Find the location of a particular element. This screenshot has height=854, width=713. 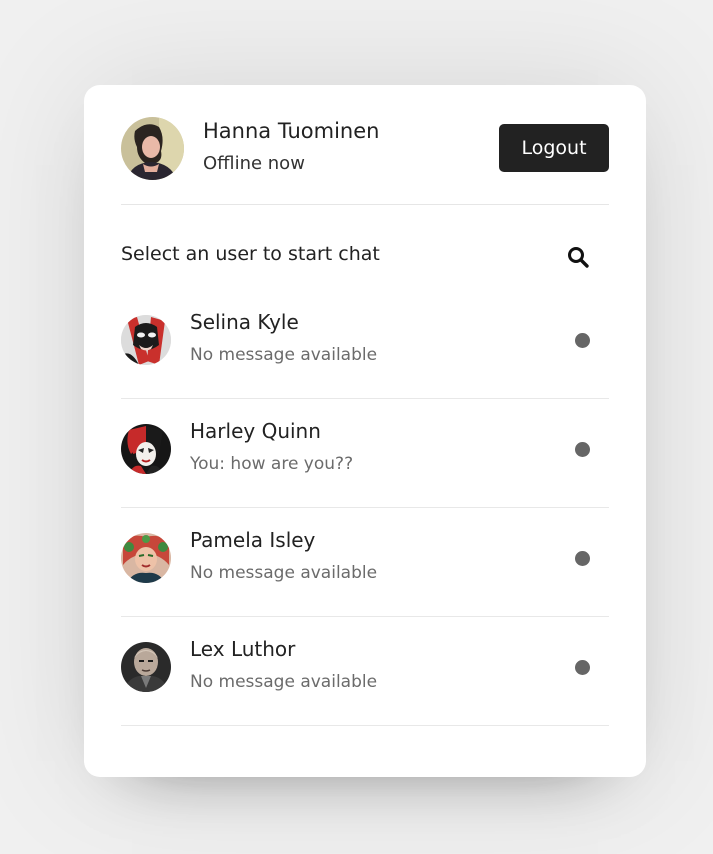

user-item-selina-kyle: Selina Kyle No message available is located at coordinates (365, 344).